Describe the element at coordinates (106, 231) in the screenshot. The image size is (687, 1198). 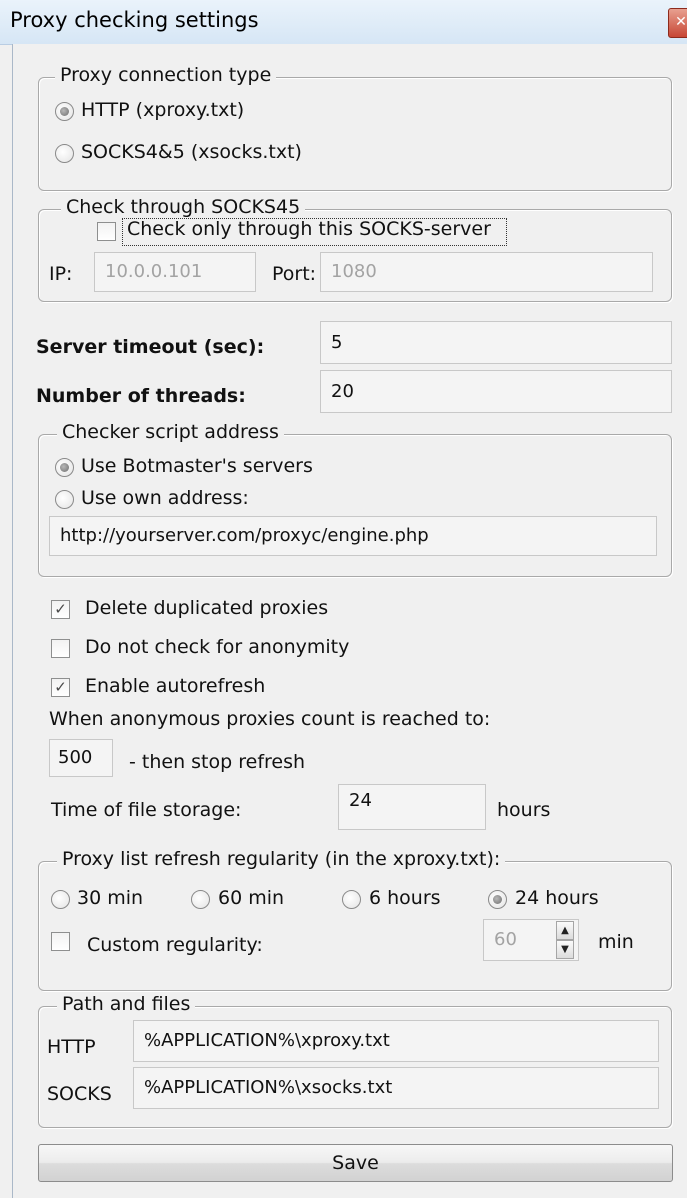
I see `socks-only-checkbox` at that location.